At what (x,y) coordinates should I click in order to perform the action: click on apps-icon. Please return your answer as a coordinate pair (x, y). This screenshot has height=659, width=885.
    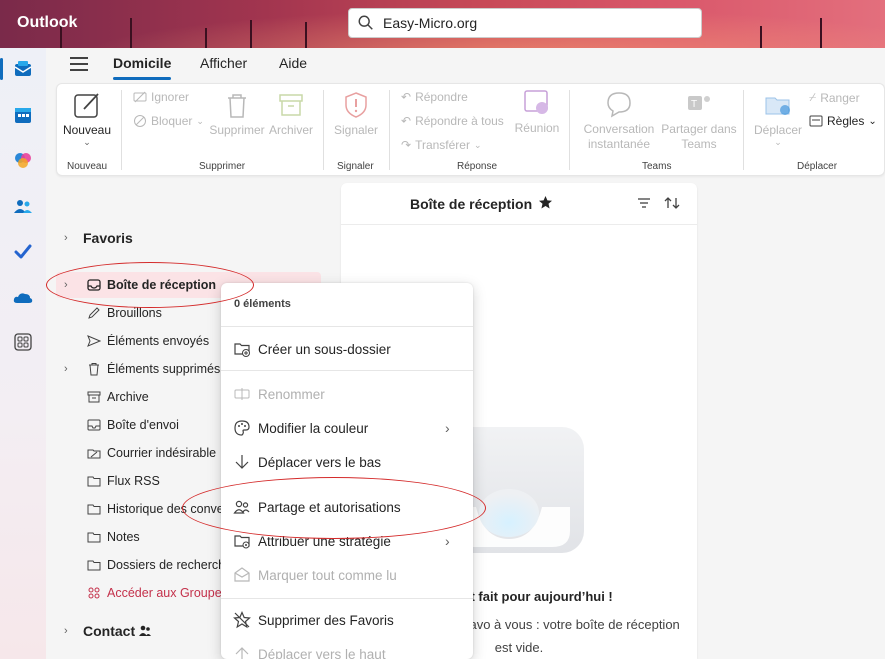
    Looking at the image, I should click on (23, 342).